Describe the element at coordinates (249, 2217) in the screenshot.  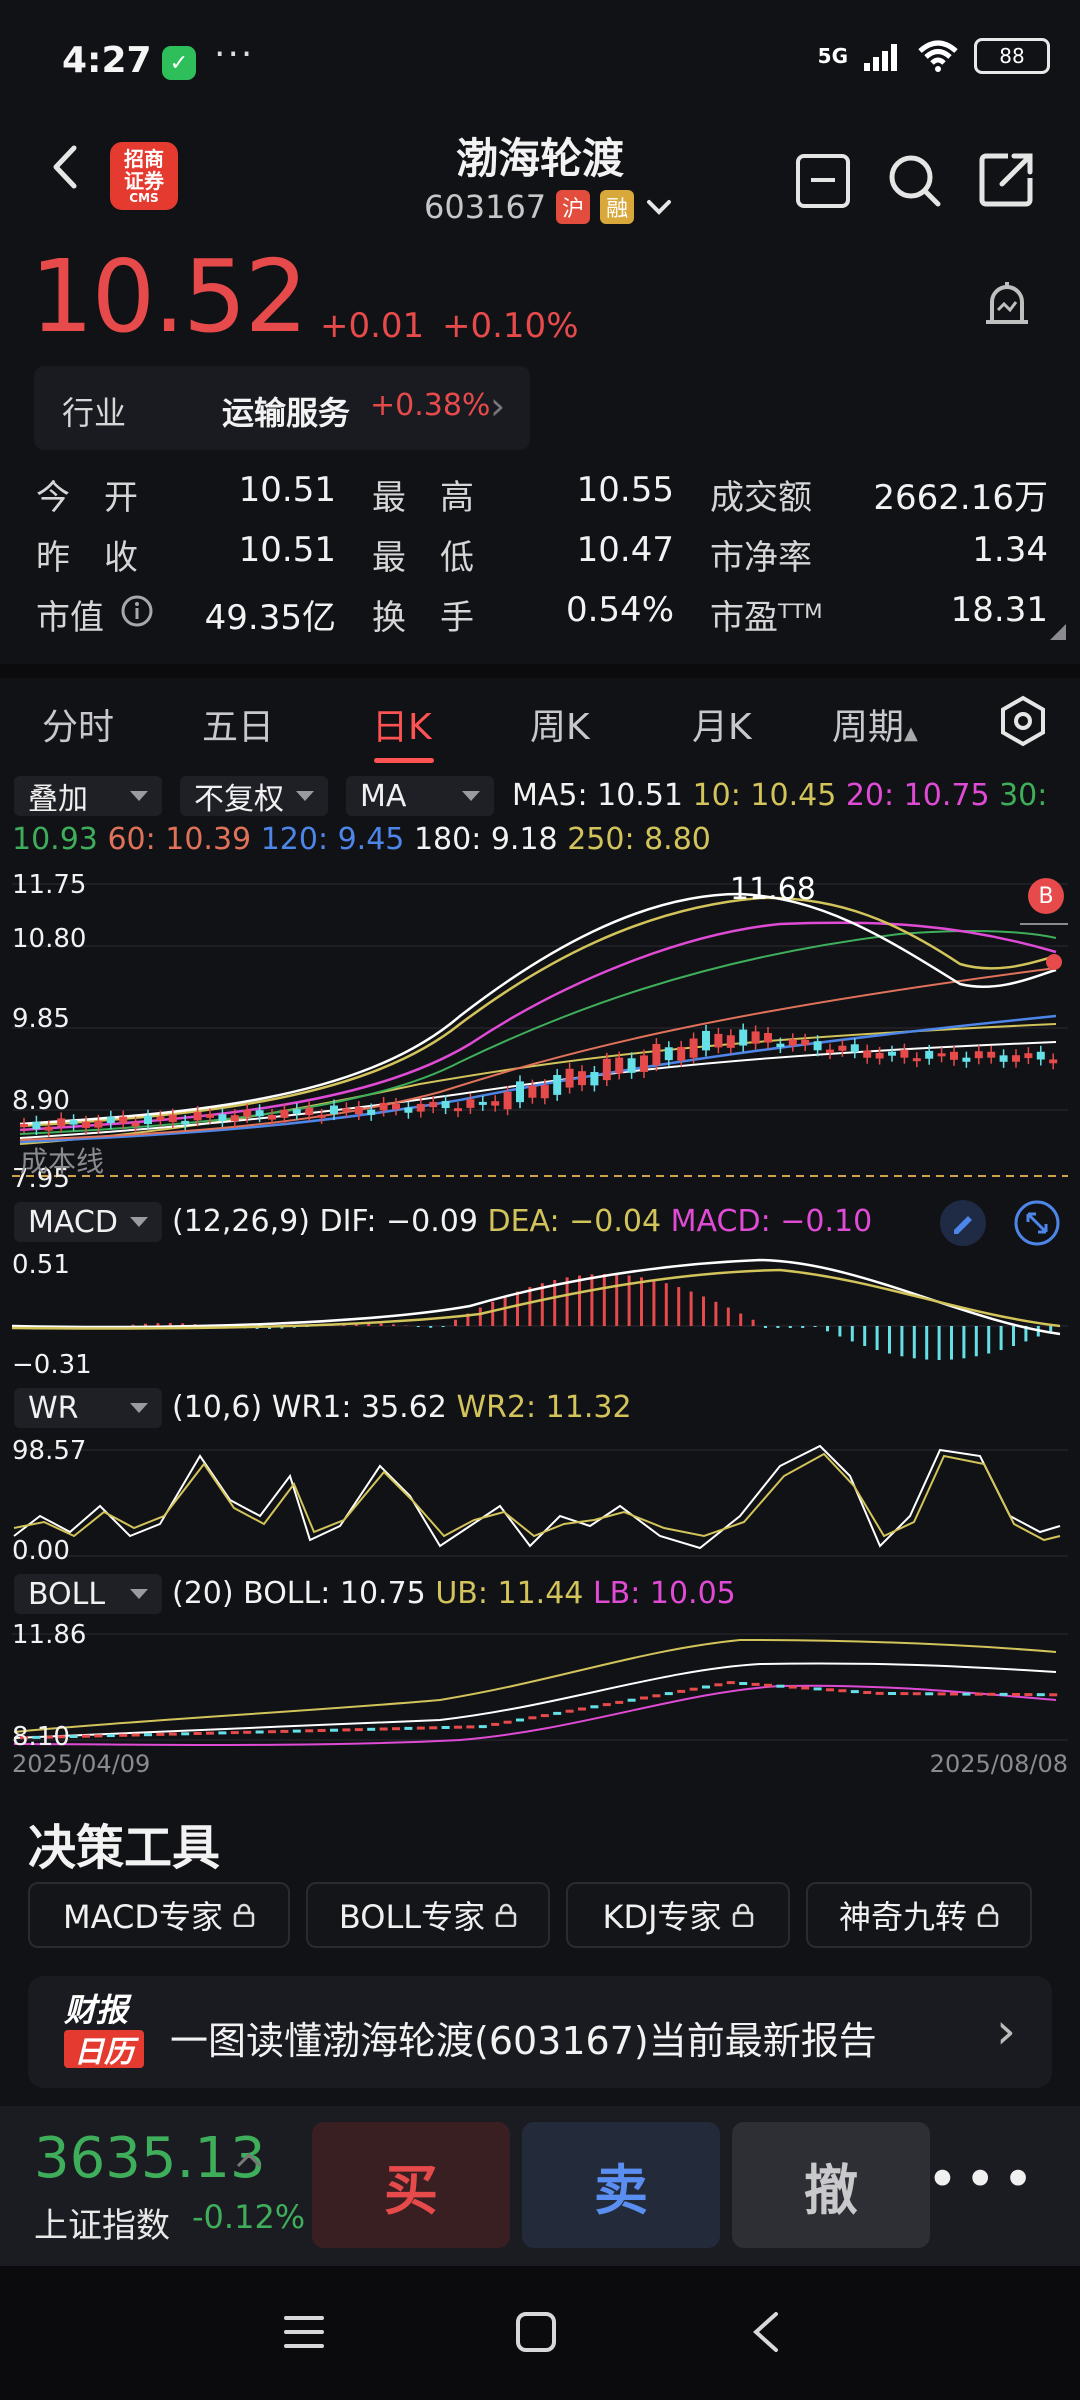
I see `index-change-pct: -0.12%` at that location.